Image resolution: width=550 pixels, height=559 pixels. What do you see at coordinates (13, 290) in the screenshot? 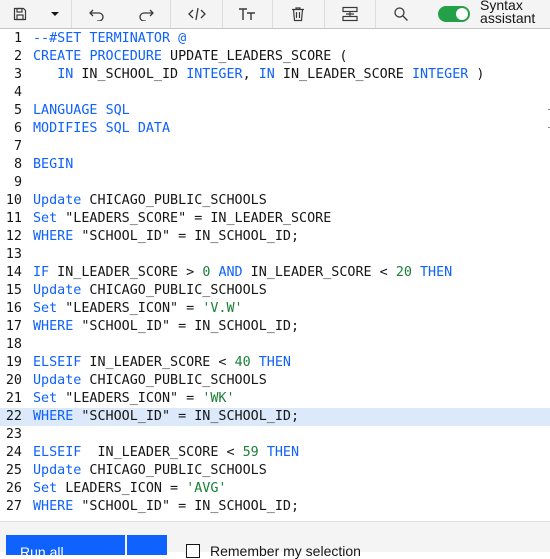
I see `line-number: 15` at bounding box center [13, 290].